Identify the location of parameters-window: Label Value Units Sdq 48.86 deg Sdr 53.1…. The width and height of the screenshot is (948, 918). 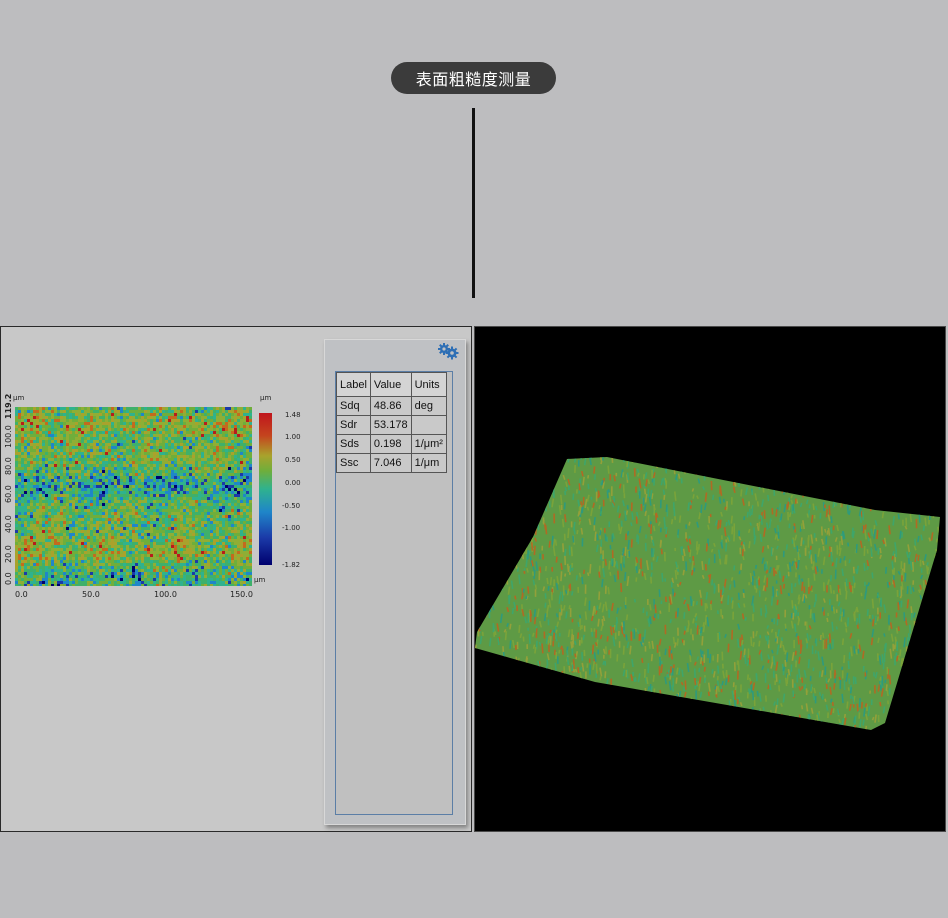
(395, 582).